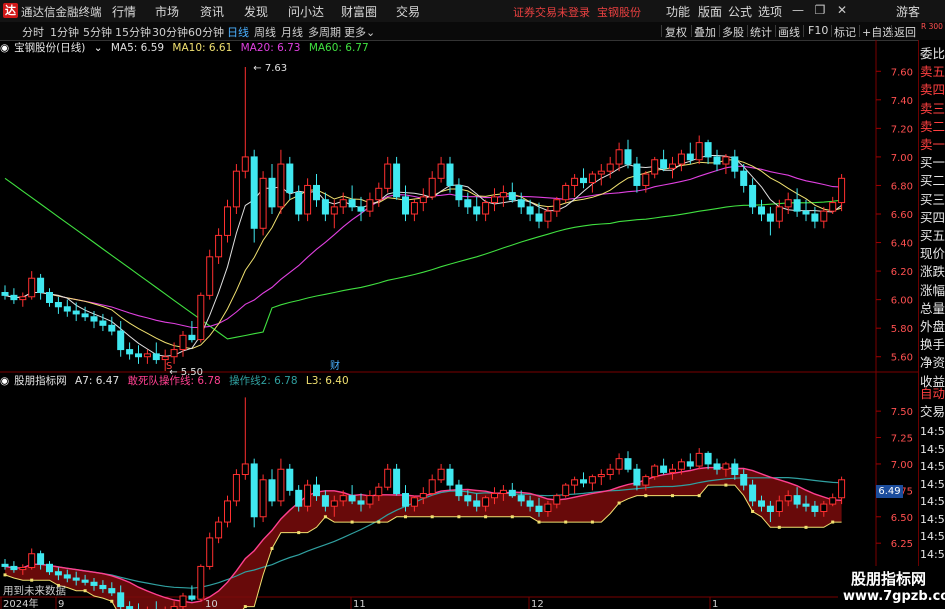  What do you see at coordinates (98, 48) in the screenshot?
I see `chevron-down-icon: ⌄` at bounding box center [98, 48].